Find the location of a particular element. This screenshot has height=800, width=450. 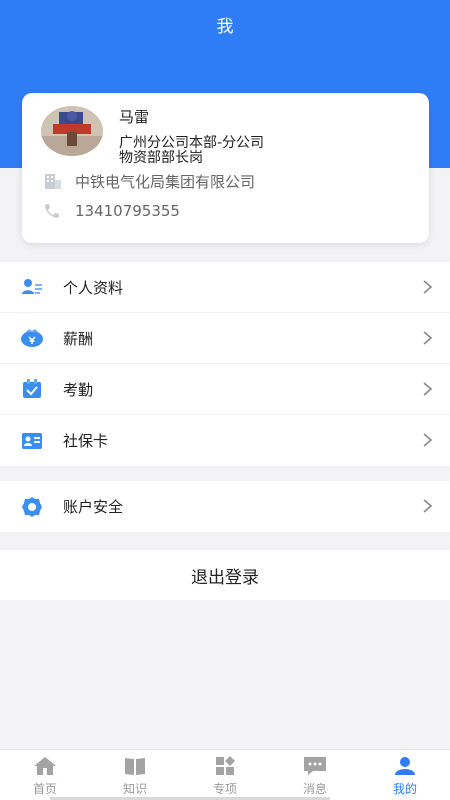

menu-item-account-security: 账户安全 is located at coordinates (225, 506).